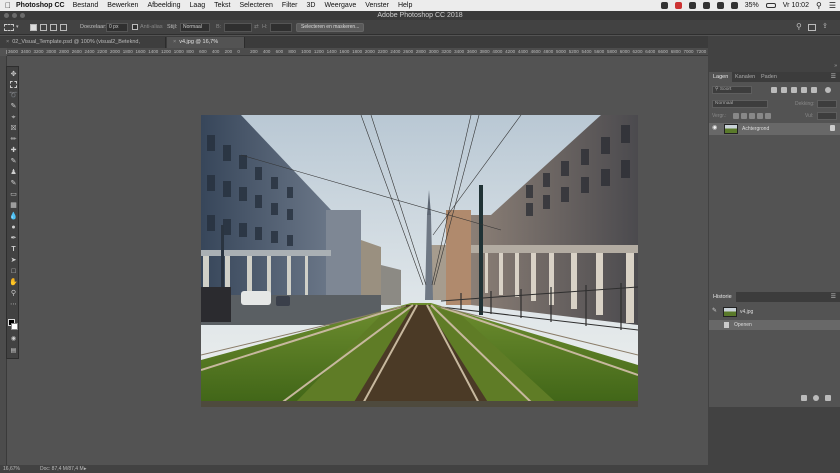  Describe the element at coordinates (195, 27) in the screenshot. I see `style-select: Normaal` at that location.